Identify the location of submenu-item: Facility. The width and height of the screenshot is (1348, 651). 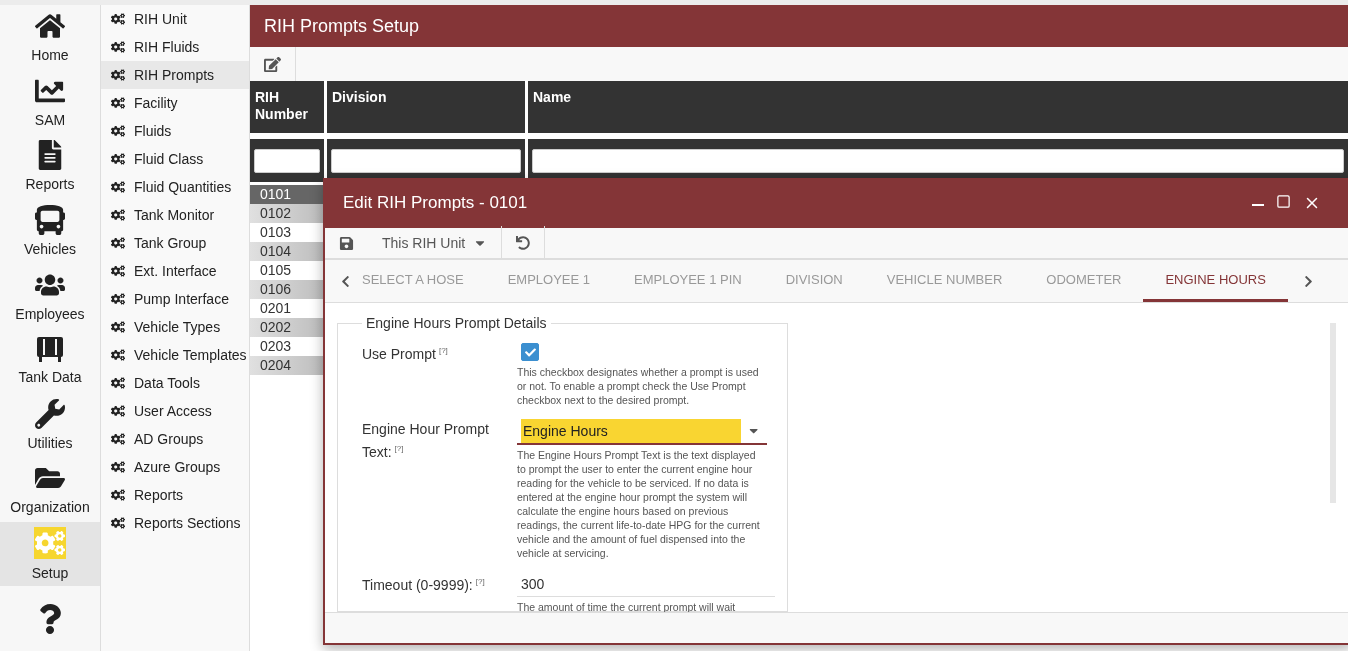
(175, 103).